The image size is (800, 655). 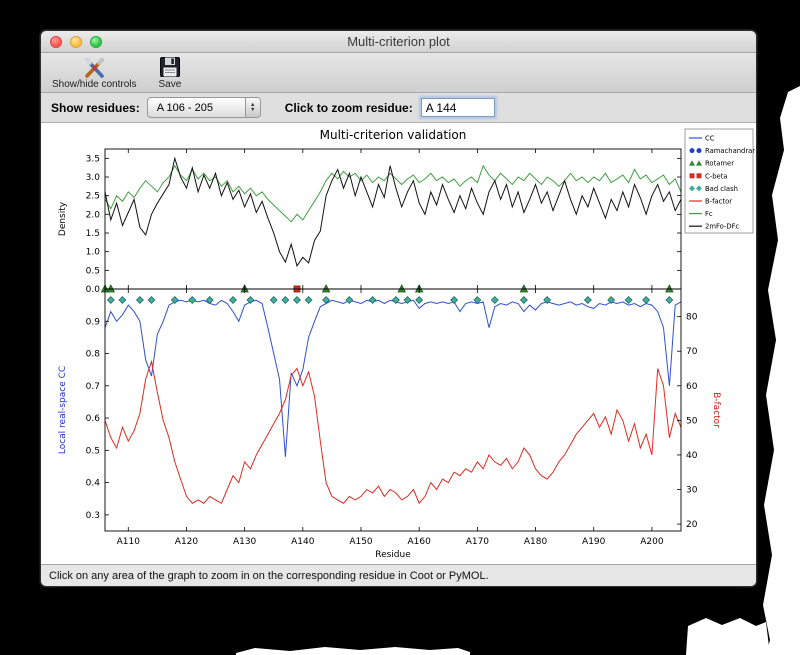 I want to click on svg-text: Local real-space CC, so click(x=63, y=410).